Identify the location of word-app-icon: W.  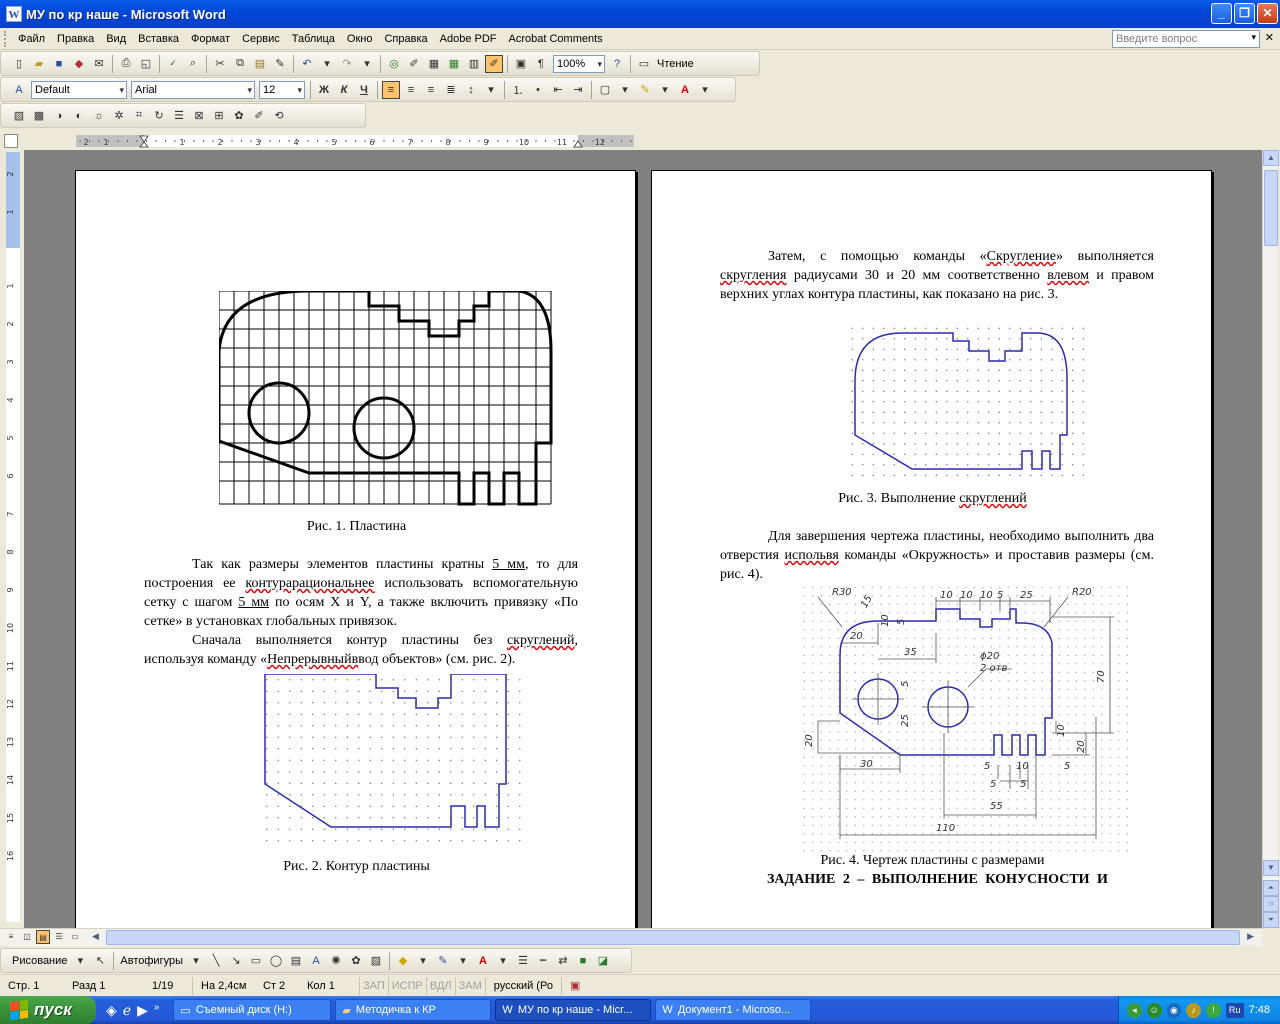
(14, 14).